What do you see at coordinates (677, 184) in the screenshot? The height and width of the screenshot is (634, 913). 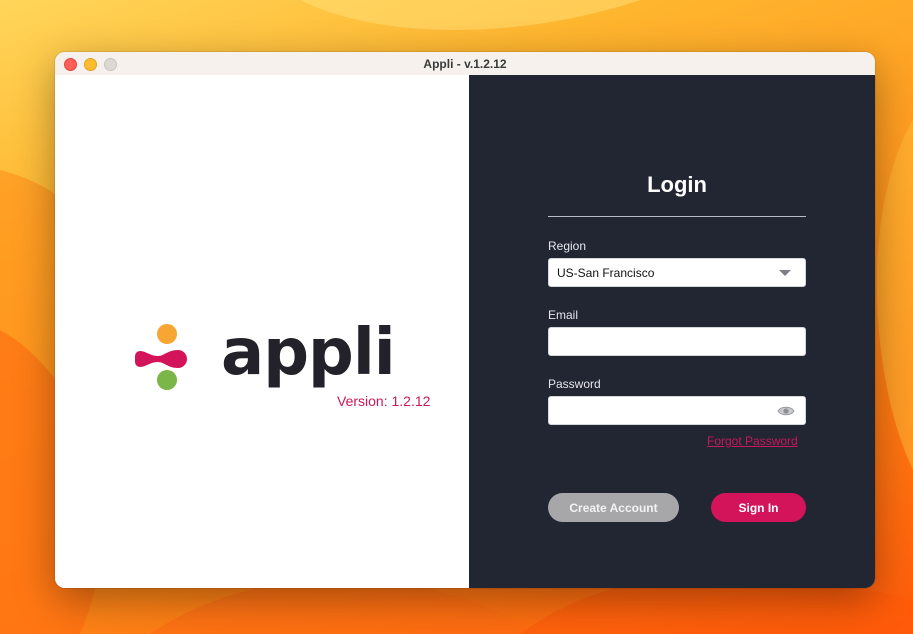 I see `login-title: Login` at bounding box center [677, 184].